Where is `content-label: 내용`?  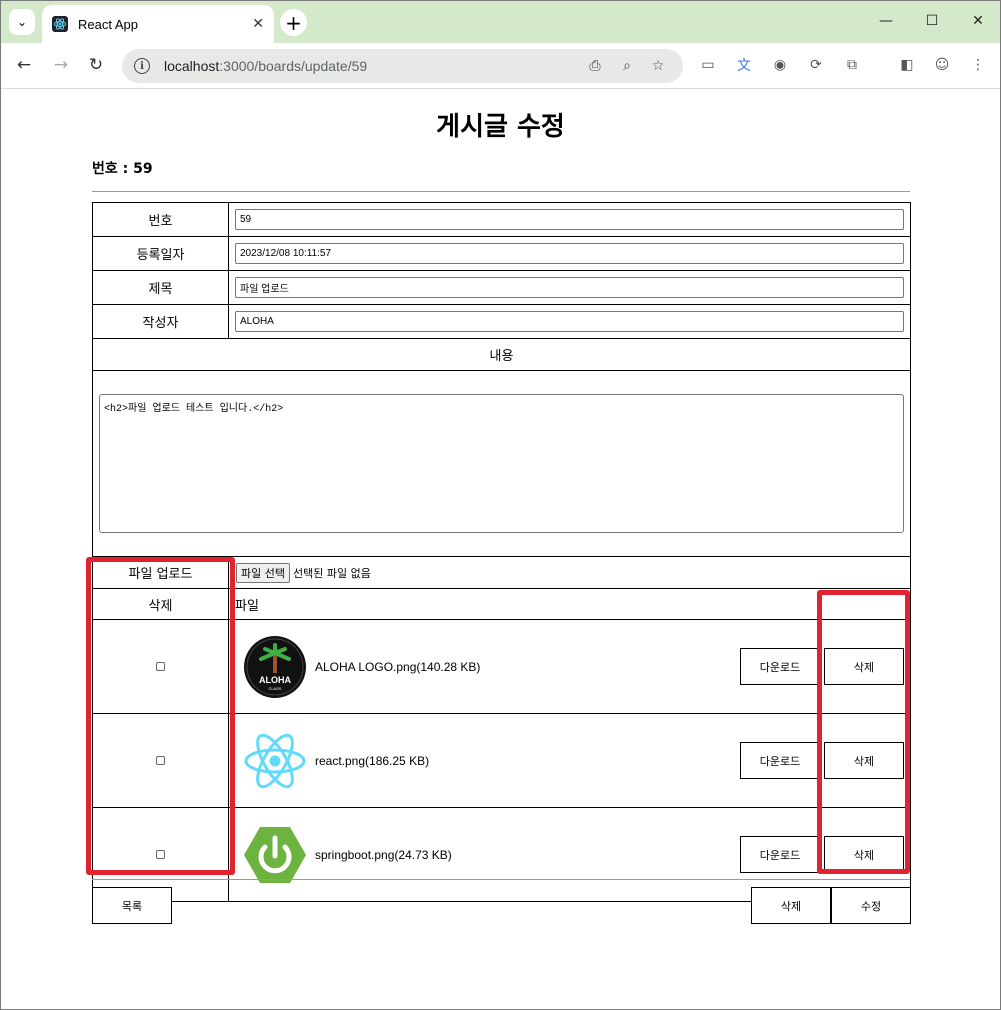 content-label: 내용 is located at coordinates (501, 354).